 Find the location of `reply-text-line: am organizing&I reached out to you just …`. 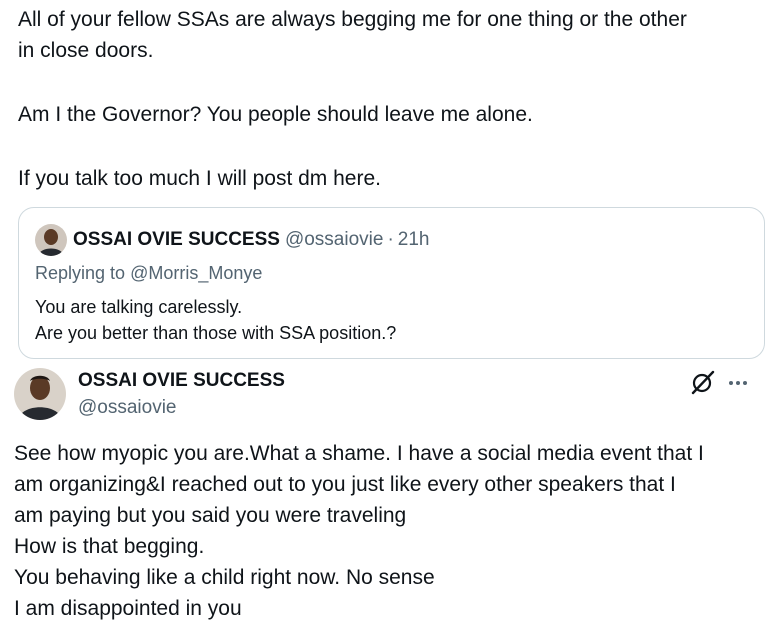

reply-text-line: am organizing&I reached out to you just … is located at coordinates (345, 484).